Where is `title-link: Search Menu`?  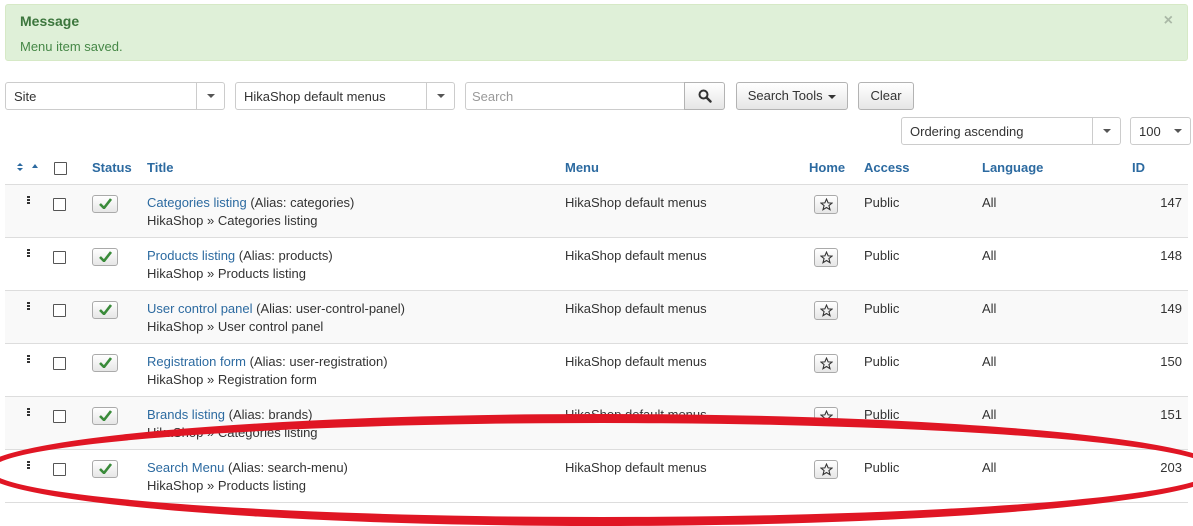 title-link: Search Menu is located at coordinates (185, 467).